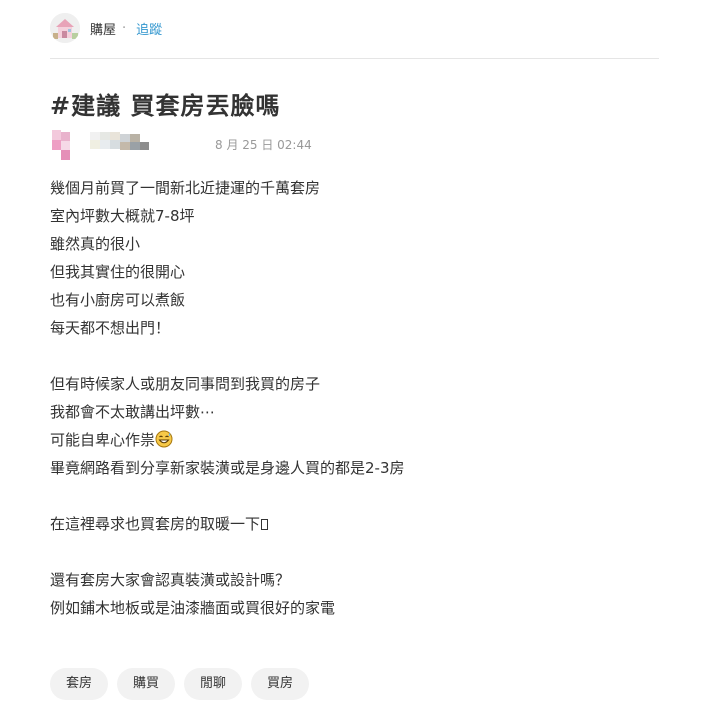 This screenshot has width=714, height=714. Describe the element at coordinates (280, 684) in the screenshot. I see `tag-button: 買房` at that location.